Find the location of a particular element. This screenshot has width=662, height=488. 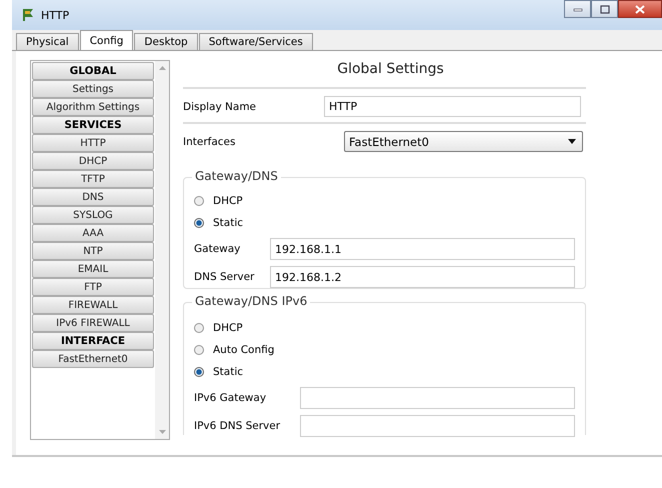

input-field: 192.168.1.2 is located at coordinates (422, 277).